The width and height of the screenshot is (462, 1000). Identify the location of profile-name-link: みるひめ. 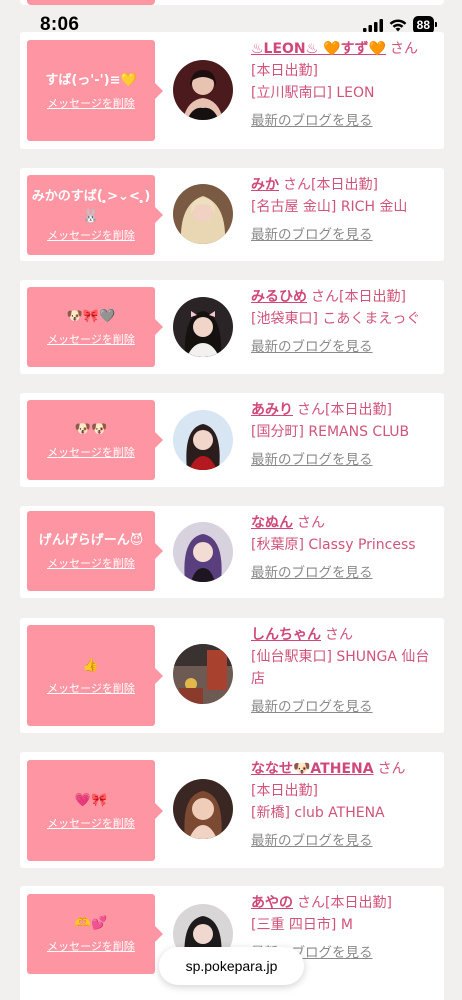
(279, 297).